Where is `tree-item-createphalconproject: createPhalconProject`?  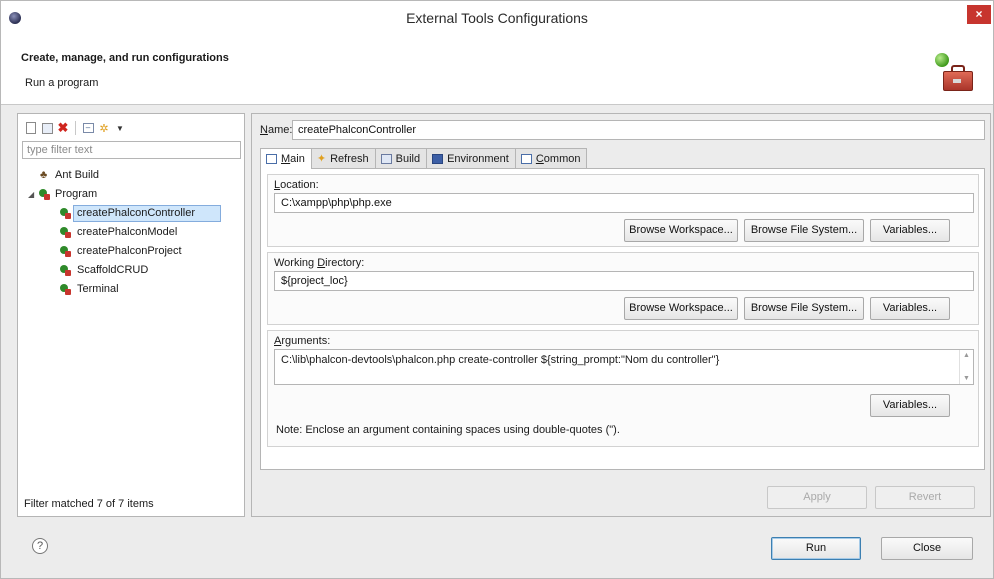 tree-item-createphalconproject: createPhalconProject is located at coordinates (131, 251).